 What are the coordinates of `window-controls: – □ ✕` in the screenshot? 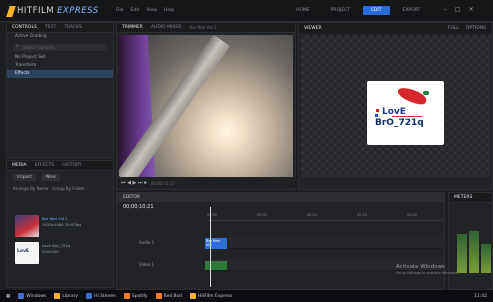 It's located at (459, 9).